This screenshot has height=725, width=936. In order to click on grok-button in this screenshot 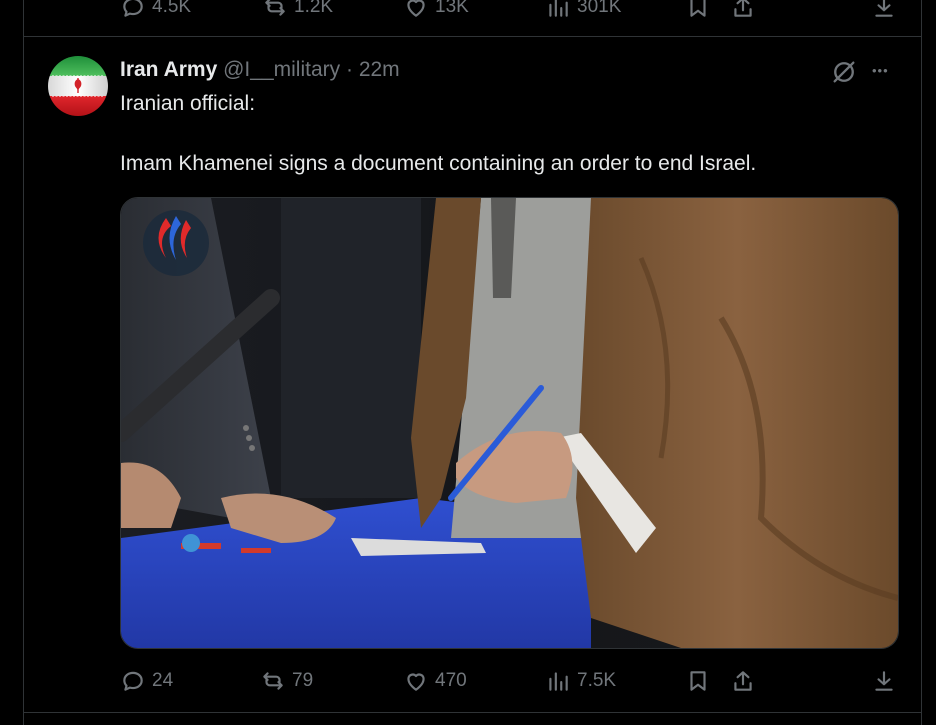, I will do `click(844, 74)`.